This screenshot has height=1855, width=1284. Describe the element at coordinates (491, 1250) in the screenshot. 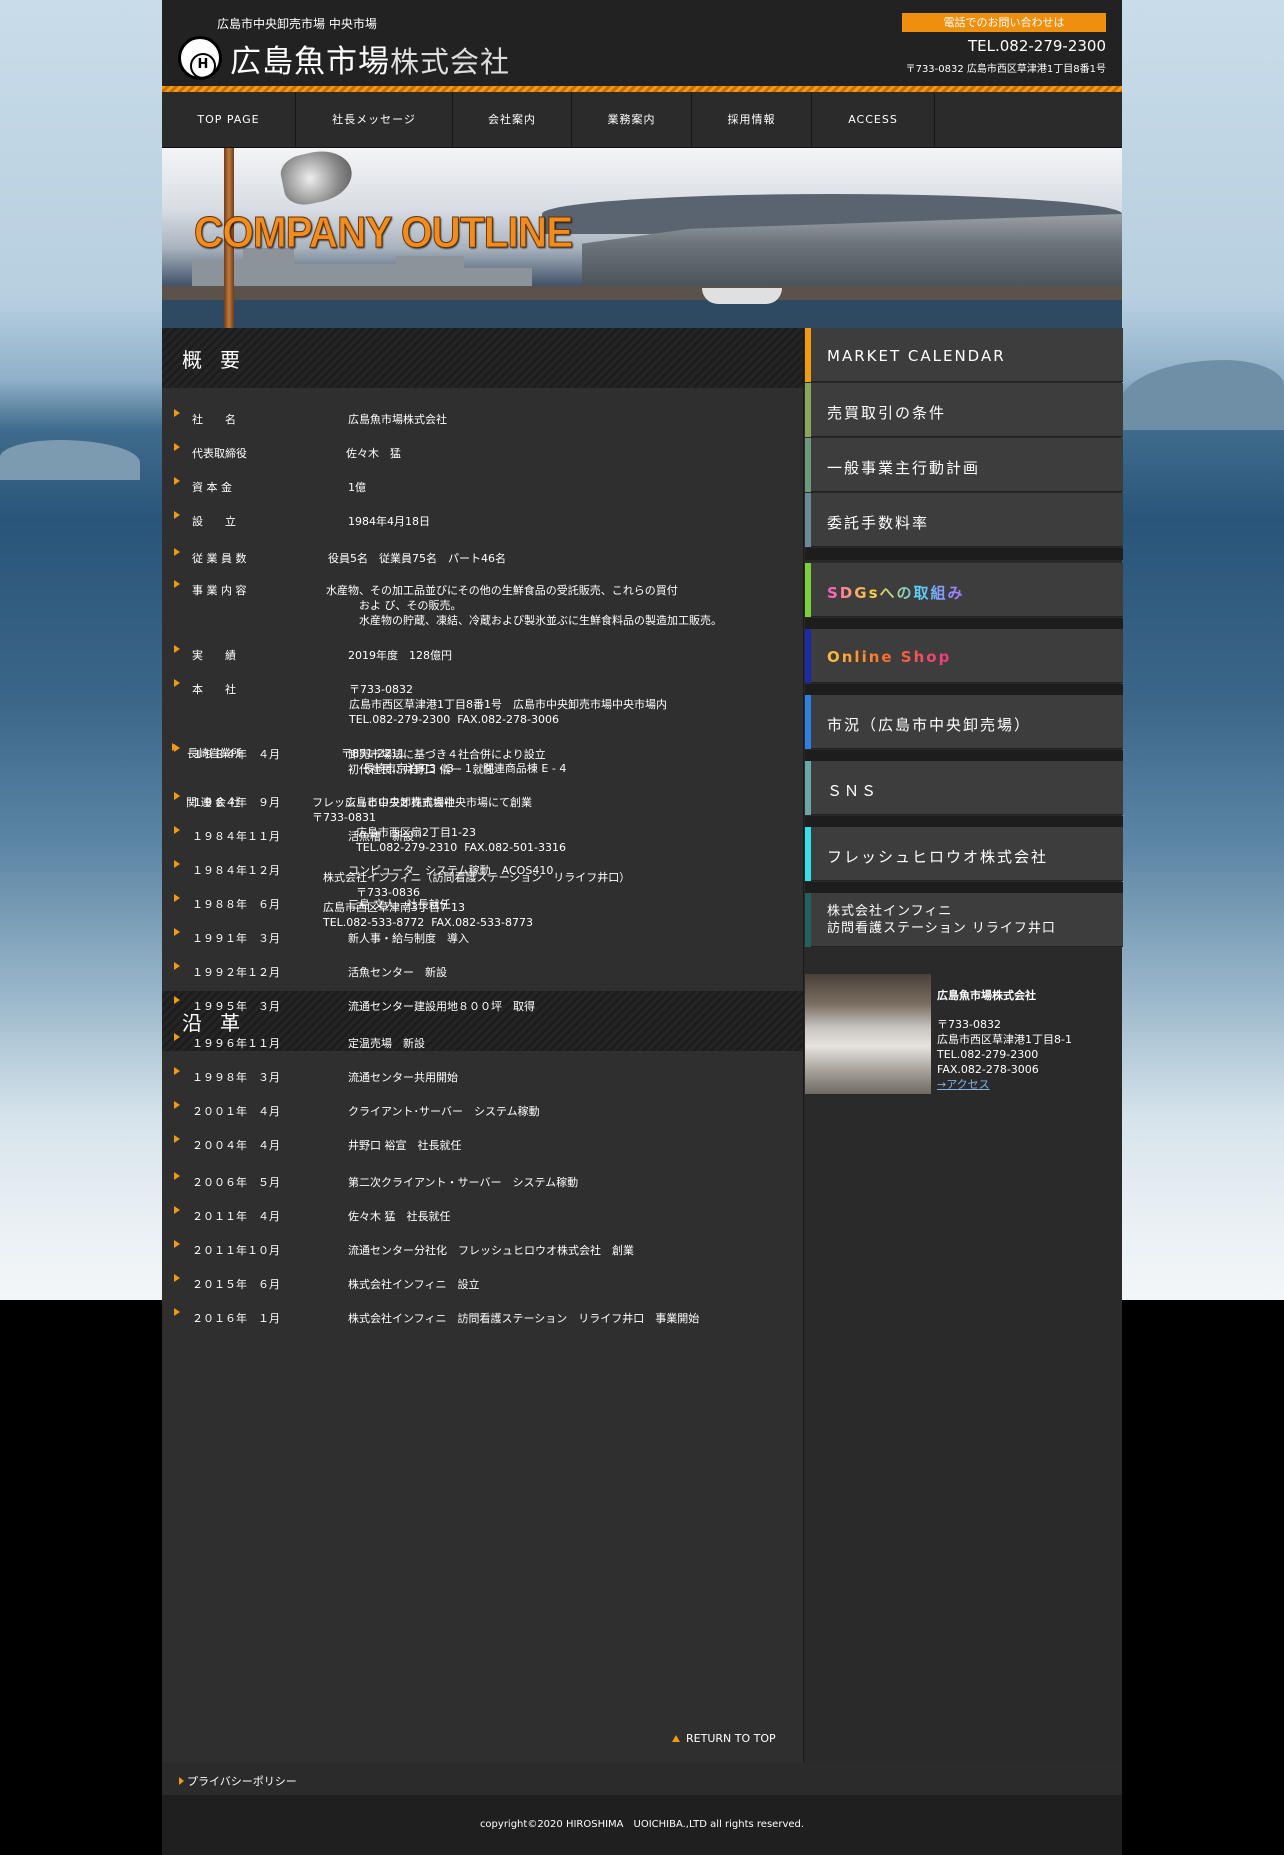

I see `history-event: 流通センター分社化 フレッシュヒロウオ株式会社 創業` at that location.